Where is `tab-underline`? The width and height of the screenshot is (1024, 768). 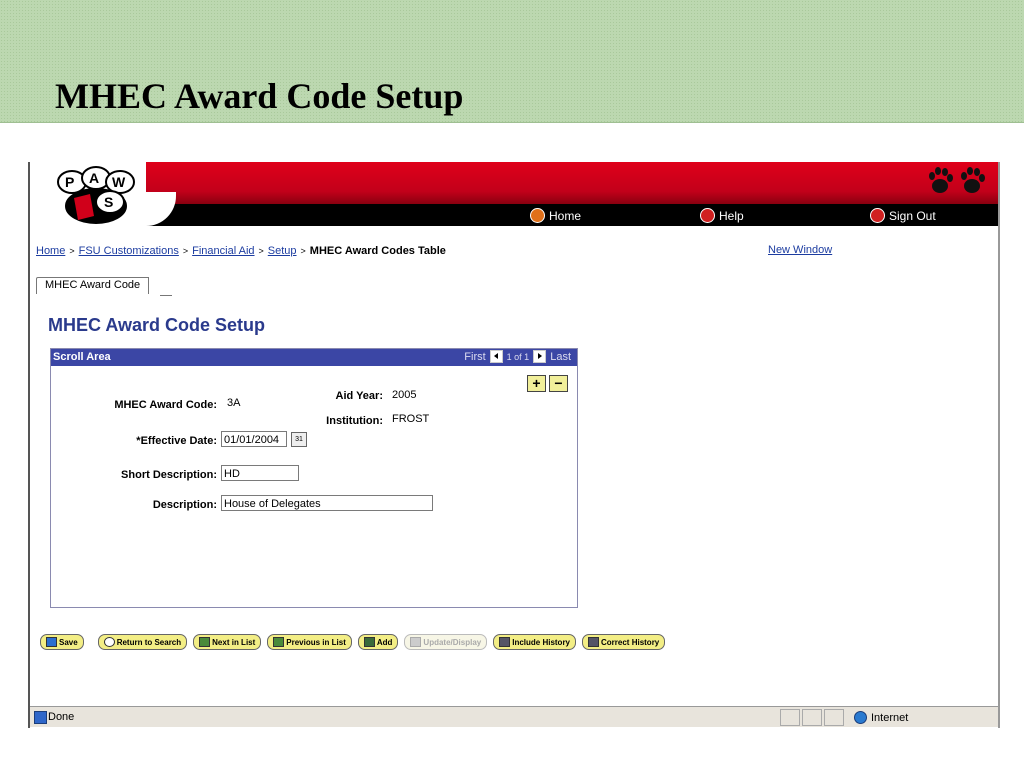 tab-underline is located at coordinates (166, 295).